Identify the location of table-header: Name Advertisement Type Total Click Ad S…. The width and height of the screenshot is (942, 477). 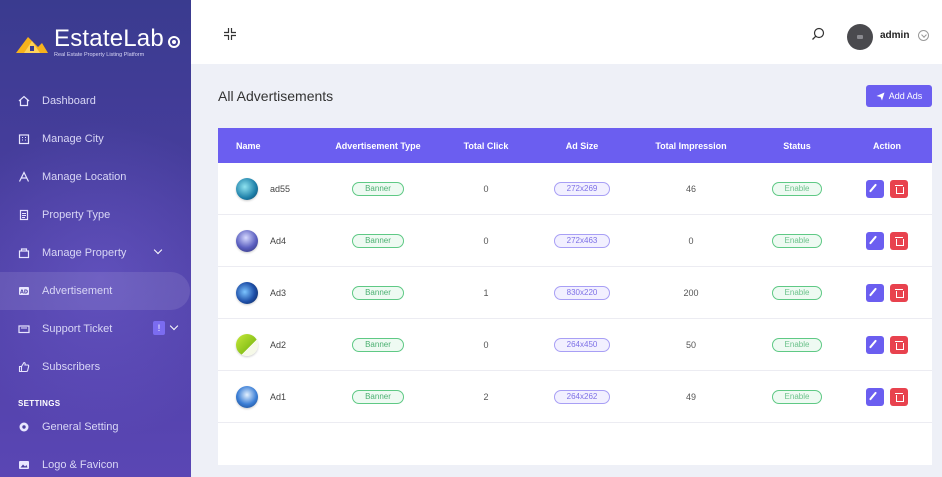
(575, 145).